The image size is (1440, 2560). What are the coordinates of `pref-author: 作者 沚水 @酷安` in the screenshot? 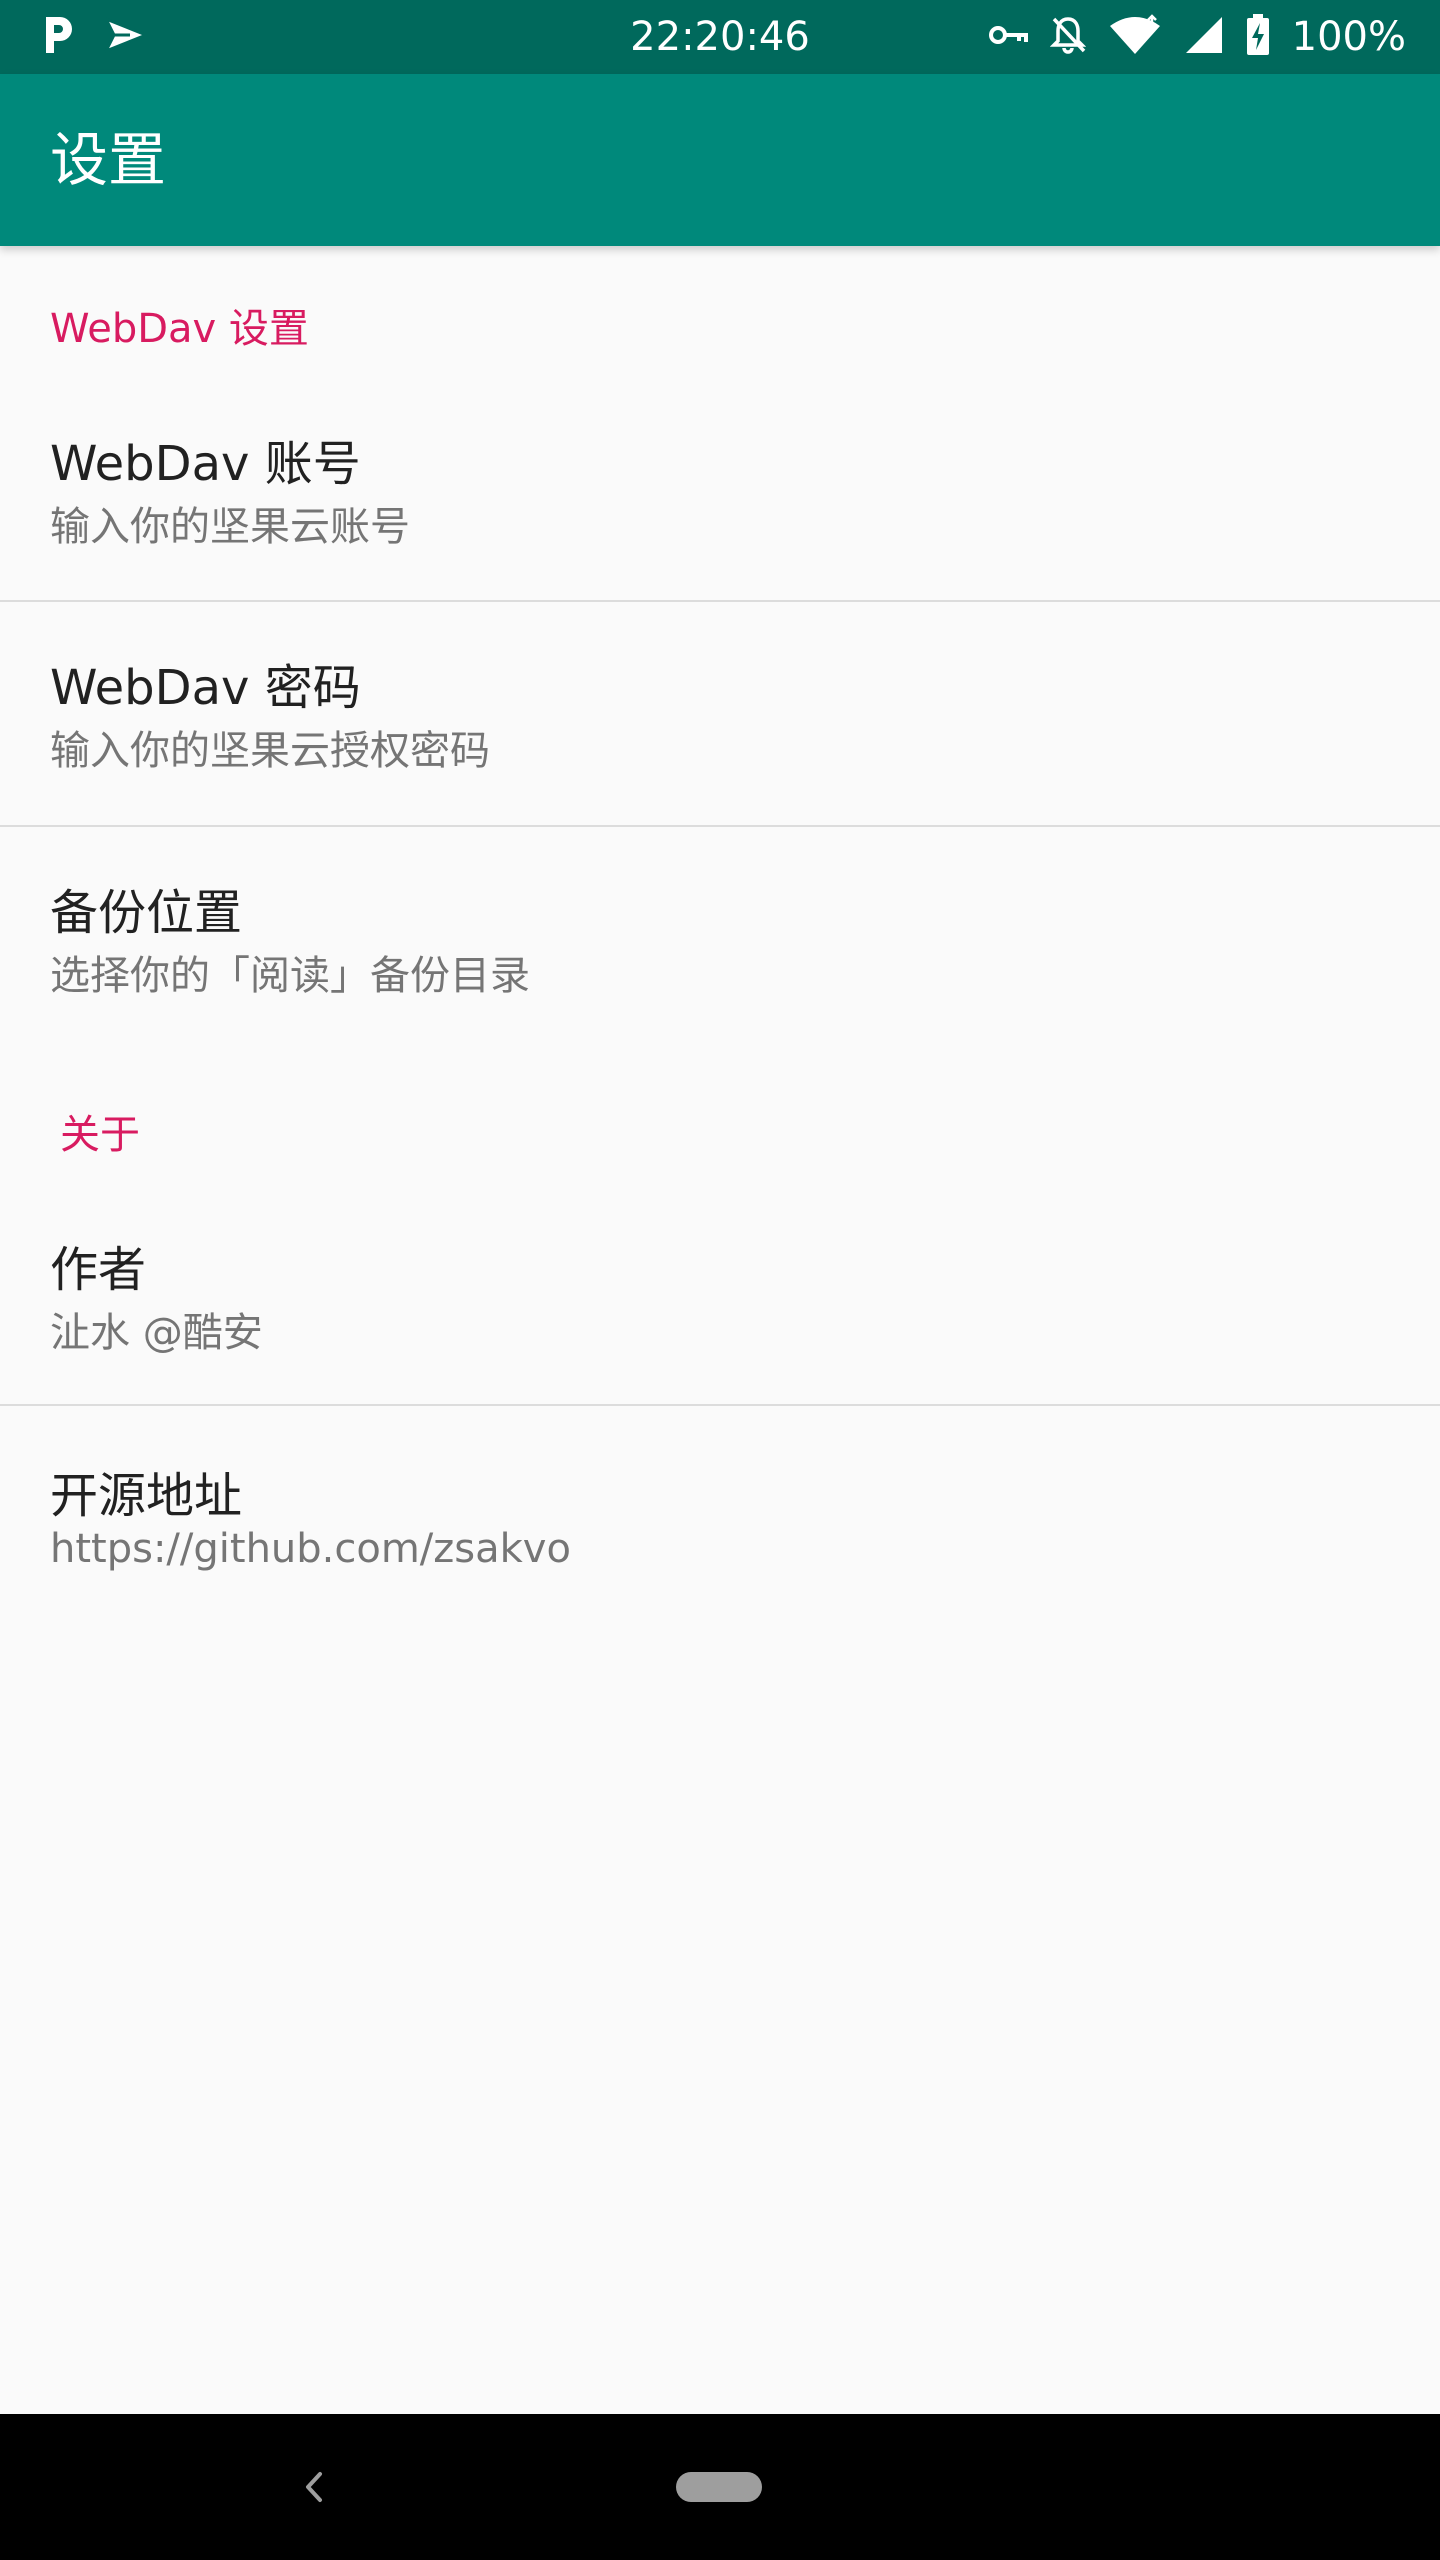 It's located at (720, 1288).